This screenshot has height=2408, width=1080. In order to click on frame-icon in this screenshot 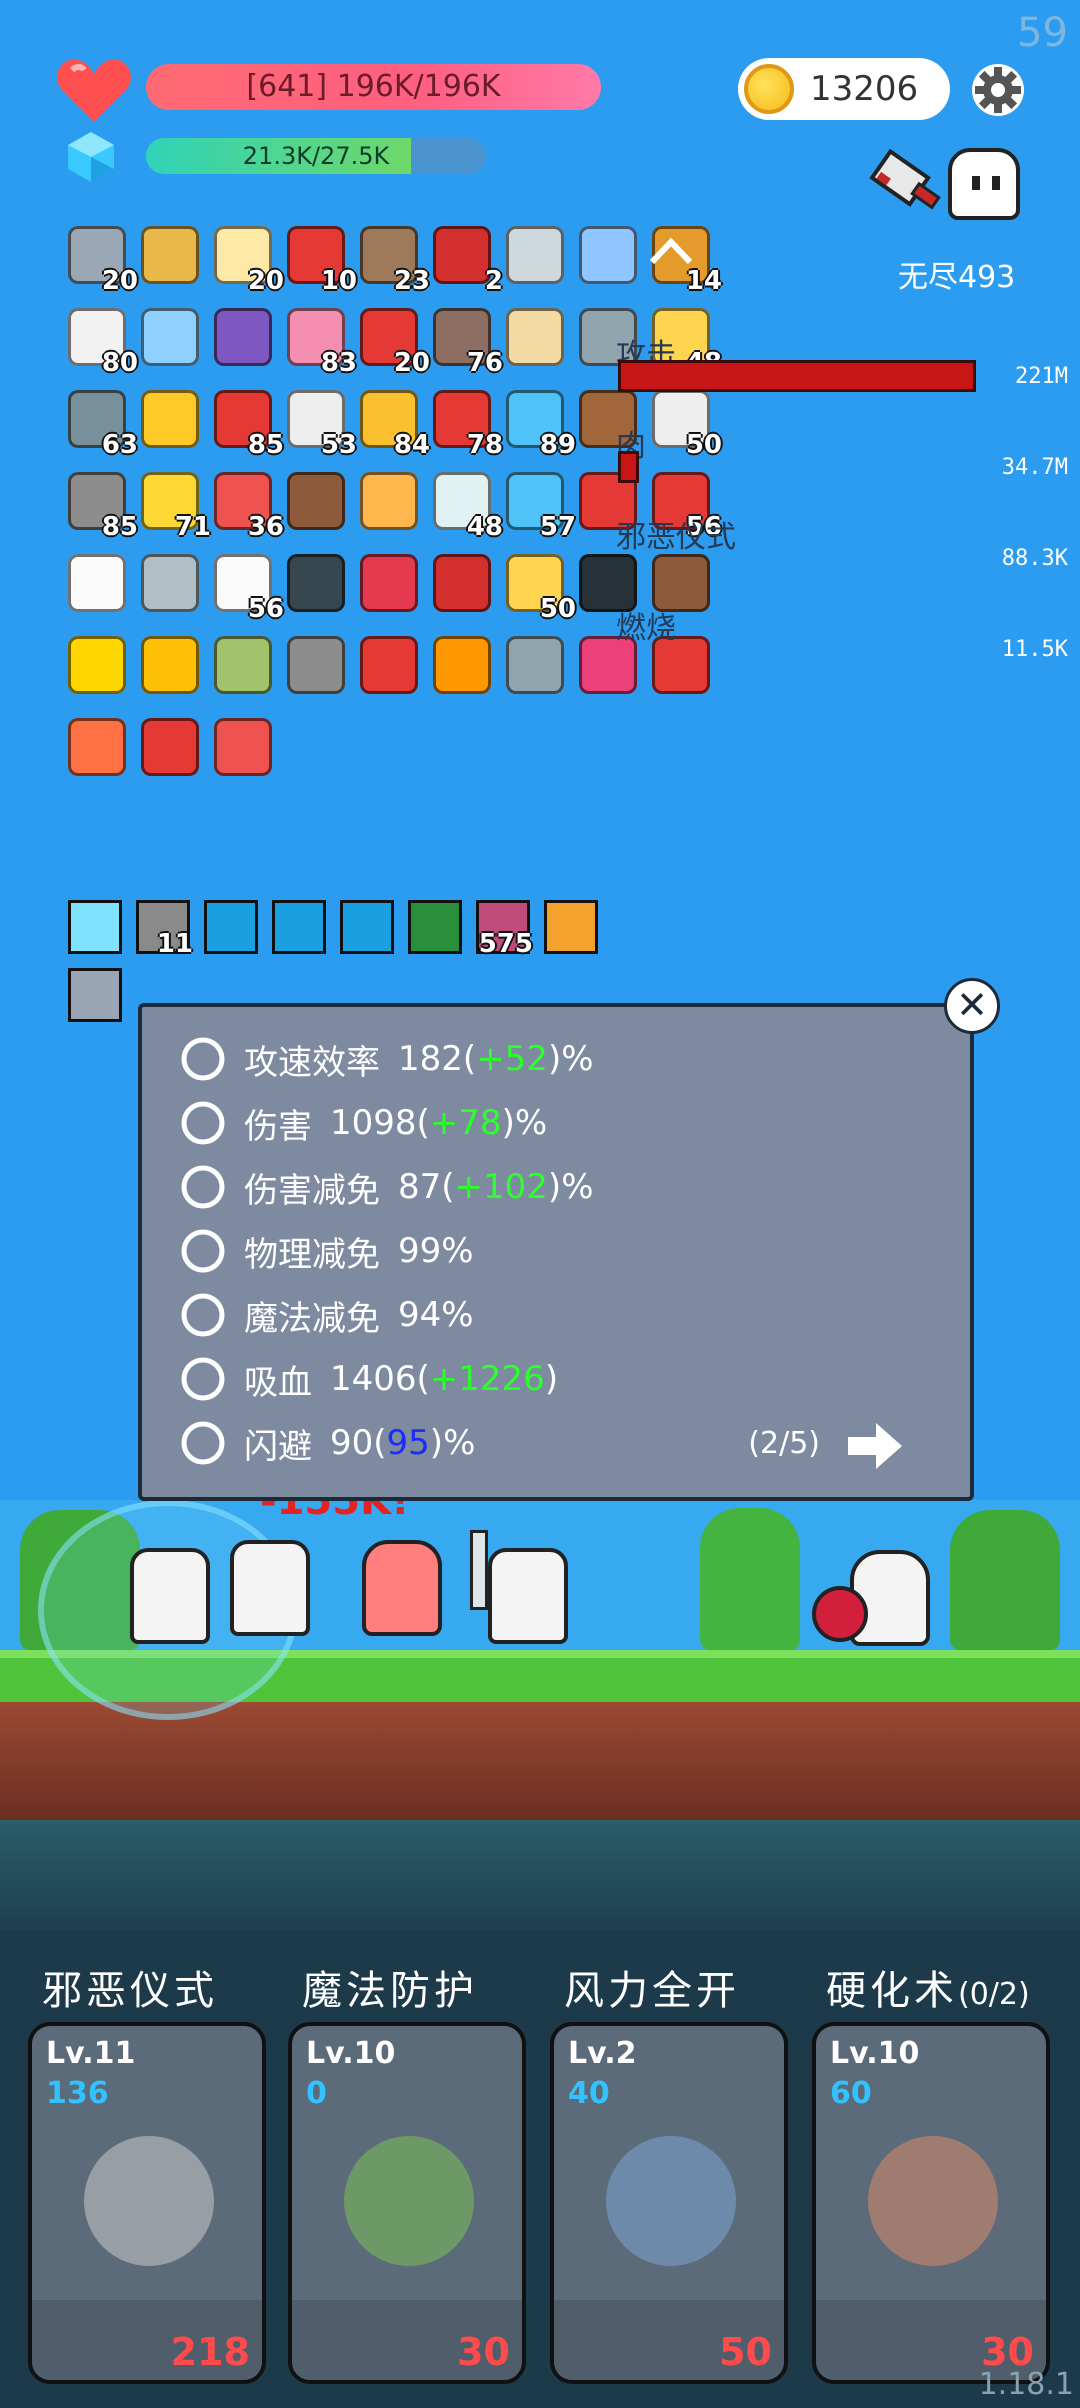, I will do `click(170, 337)`.